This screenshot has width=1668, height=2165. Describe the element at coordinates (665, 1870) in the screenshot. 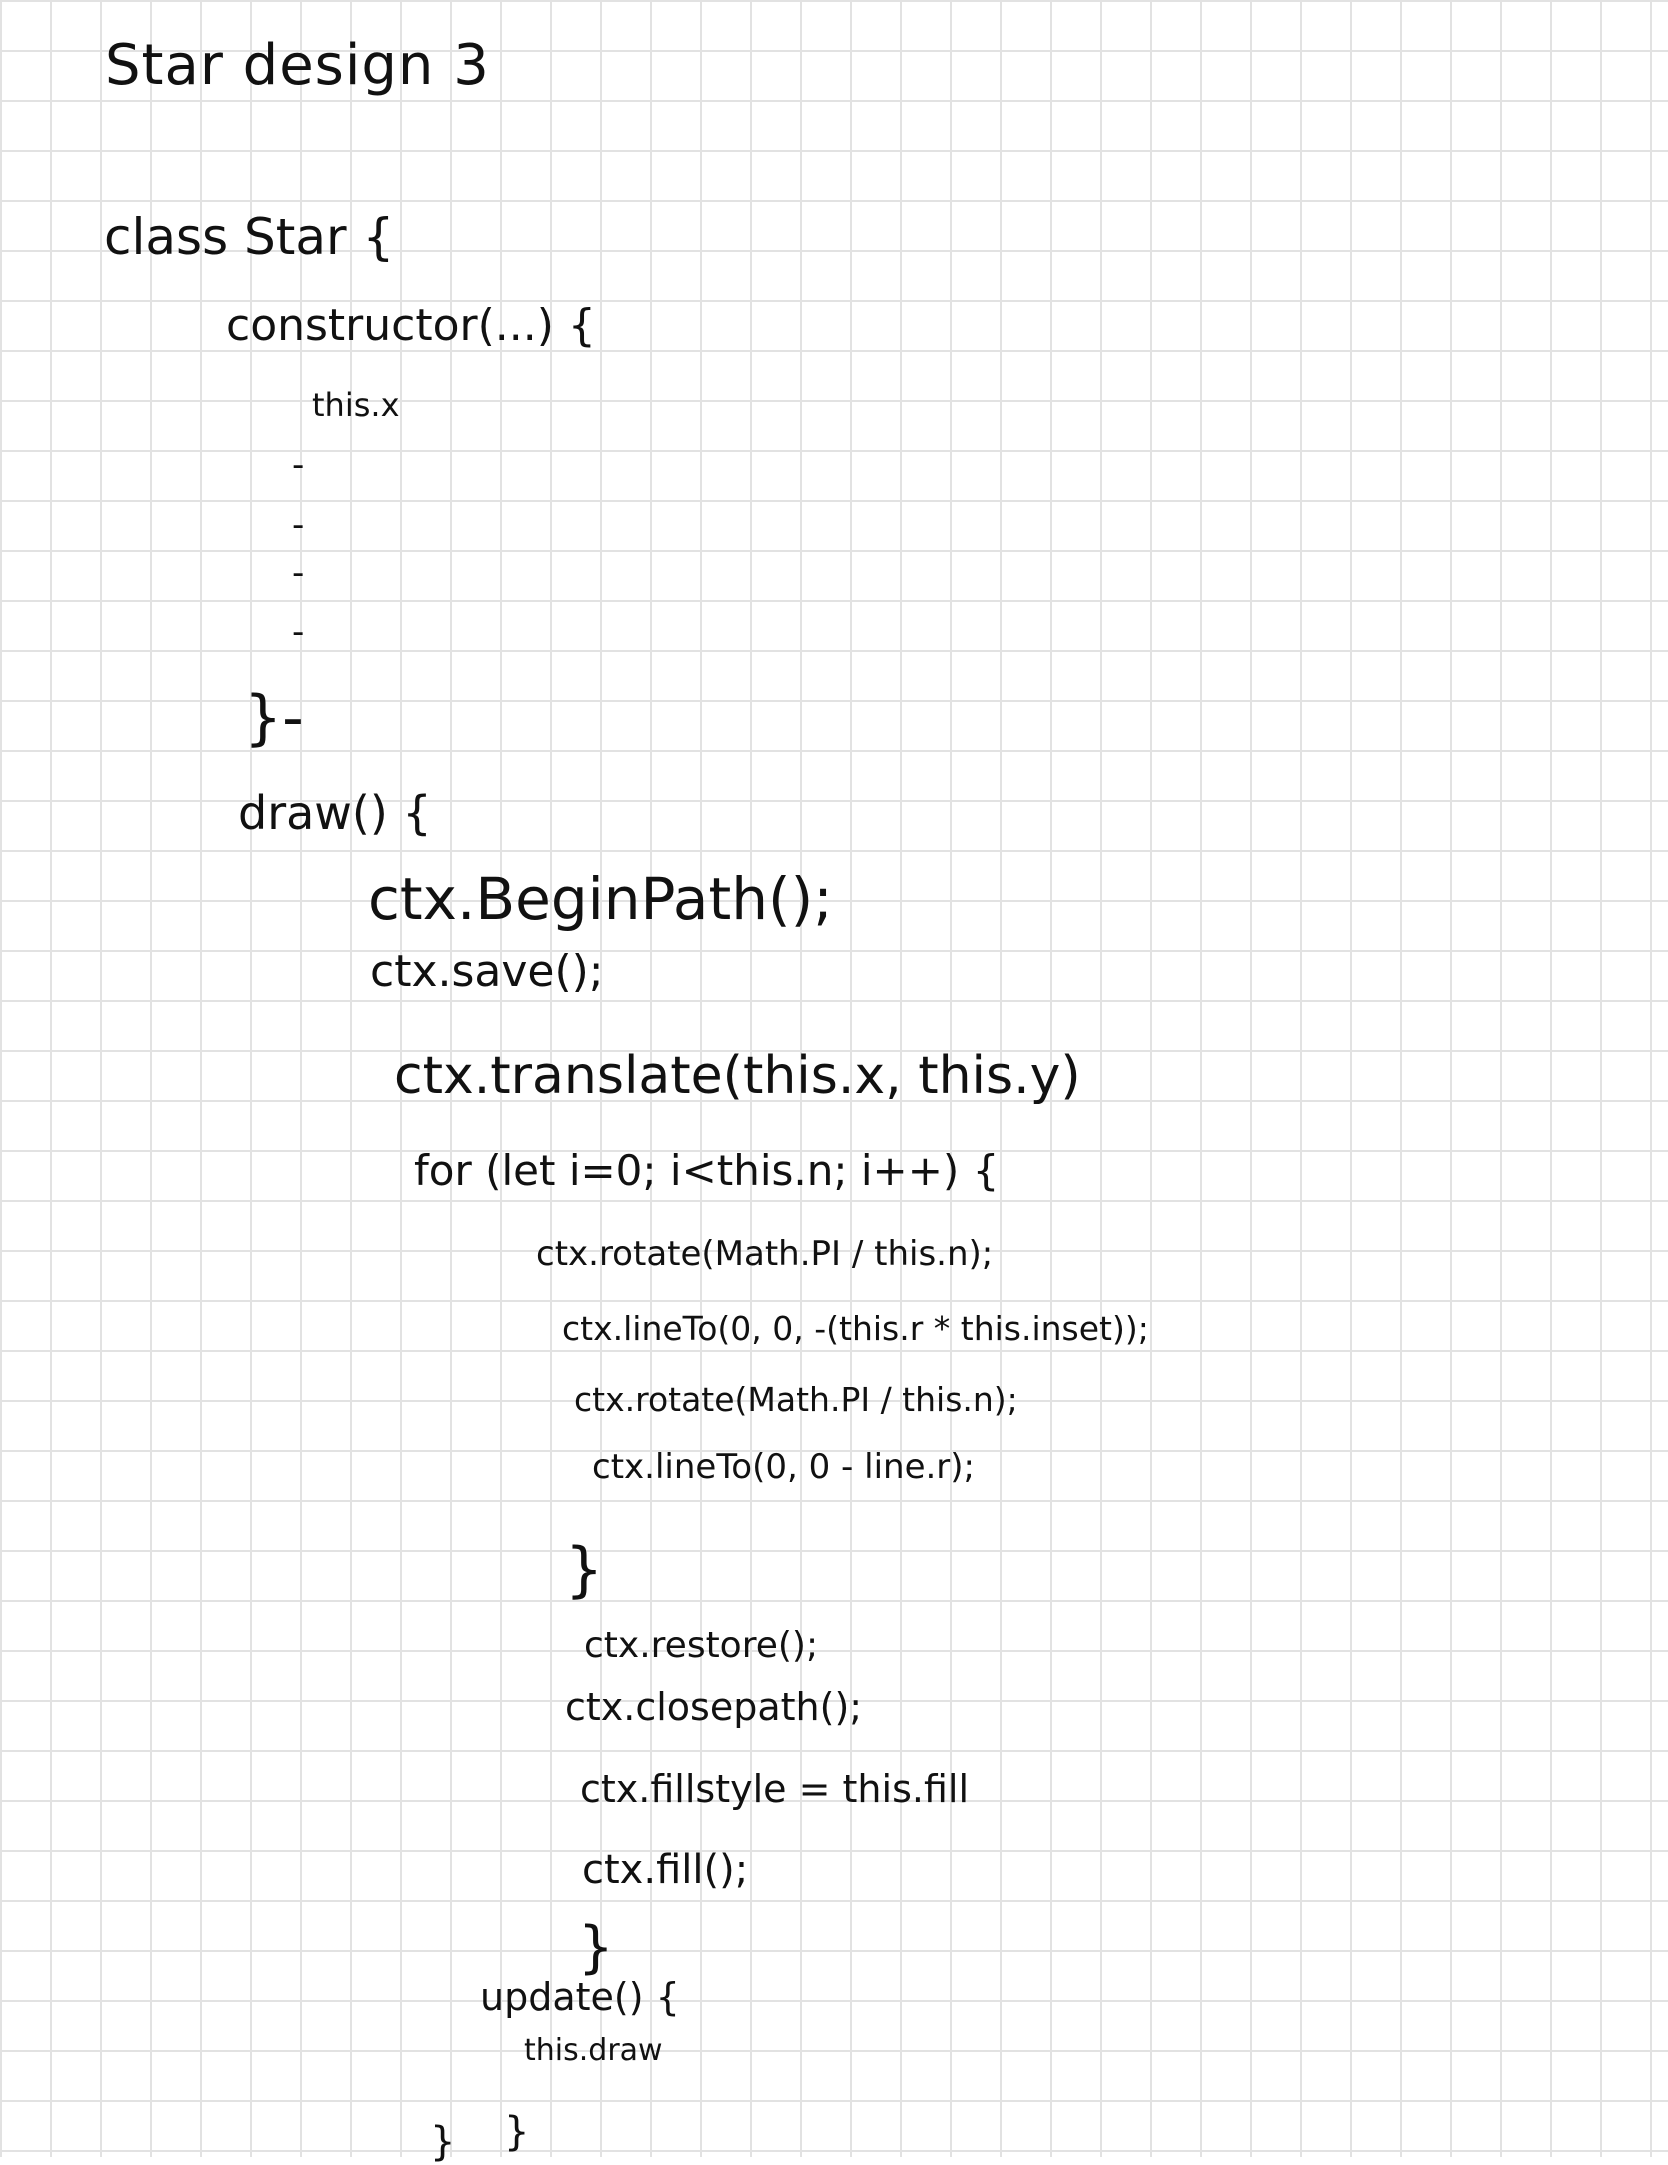

I see `fill-line: ctx.fill();` at that location.